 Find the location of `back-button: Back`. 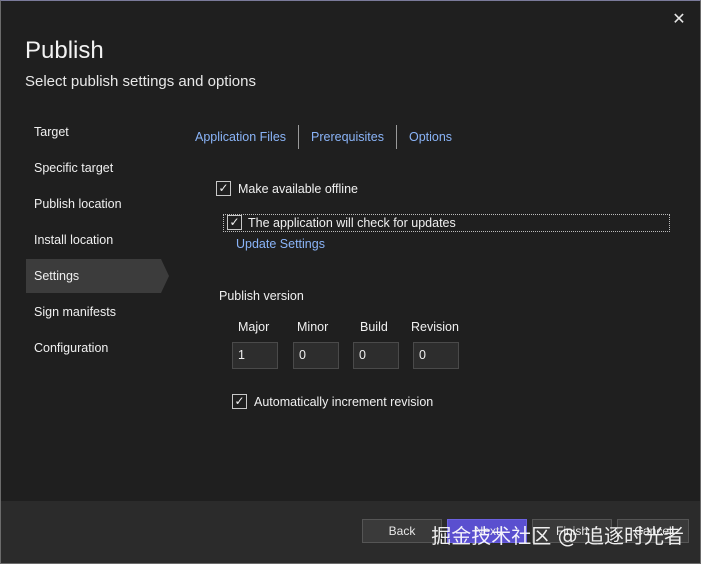

back-button: Back is located at coordinates (402, 531).